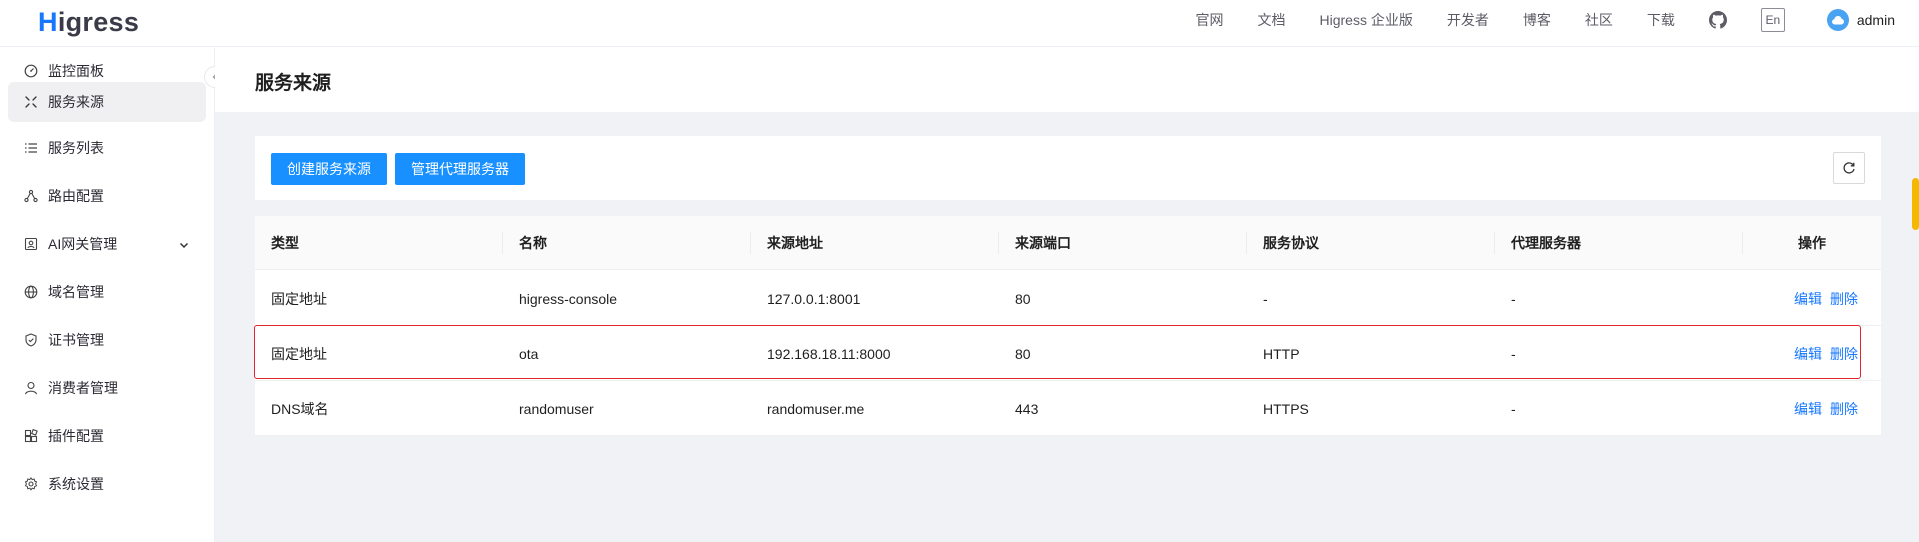  I want to click on gear-icon, so click(31, 484).